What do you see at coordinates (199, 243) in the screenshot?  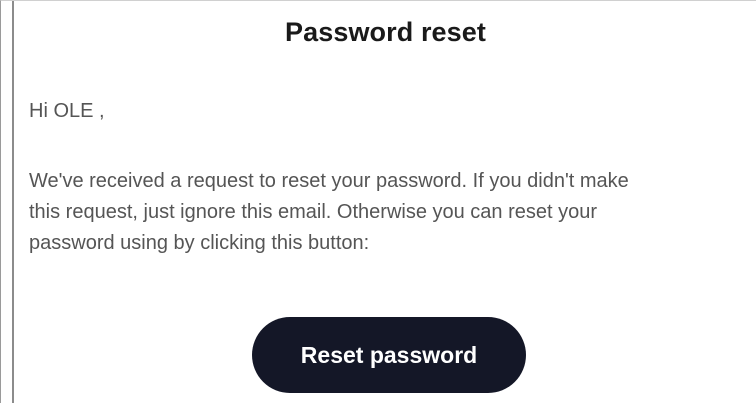 I see `email-body-line: password using by clicking this button:` at bounding box center [199, 243].